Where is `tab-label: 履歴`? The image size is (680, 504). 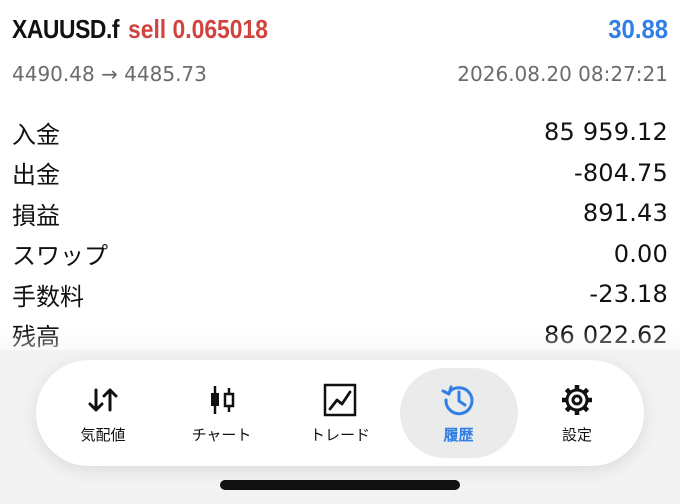 tab-label: 履歴 is located at coordinates (458, 434).